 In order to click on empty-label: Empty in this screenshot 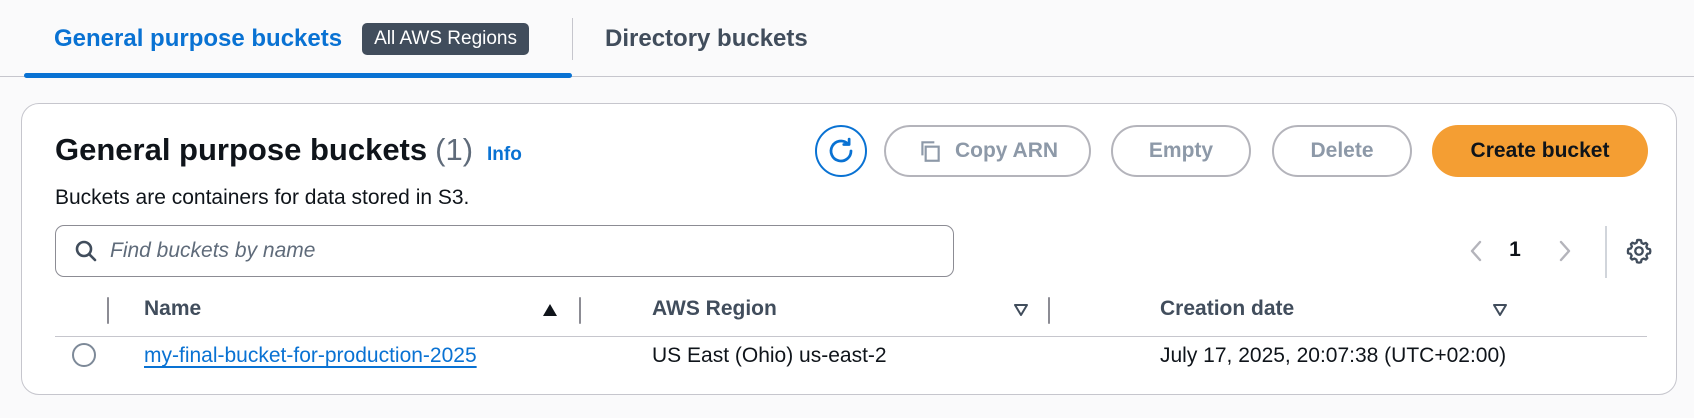, I will do `click(1181, 150)`.